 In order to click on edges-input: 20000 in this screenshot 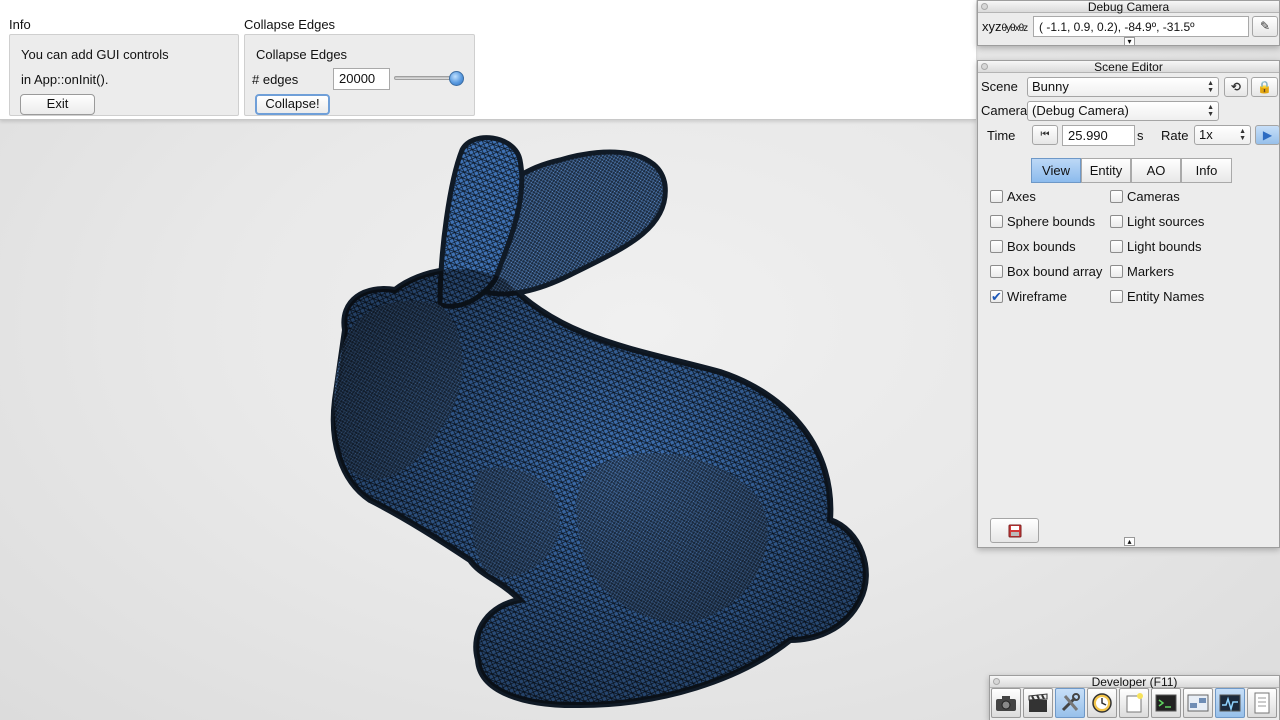, I will do `click(361, 79)`.